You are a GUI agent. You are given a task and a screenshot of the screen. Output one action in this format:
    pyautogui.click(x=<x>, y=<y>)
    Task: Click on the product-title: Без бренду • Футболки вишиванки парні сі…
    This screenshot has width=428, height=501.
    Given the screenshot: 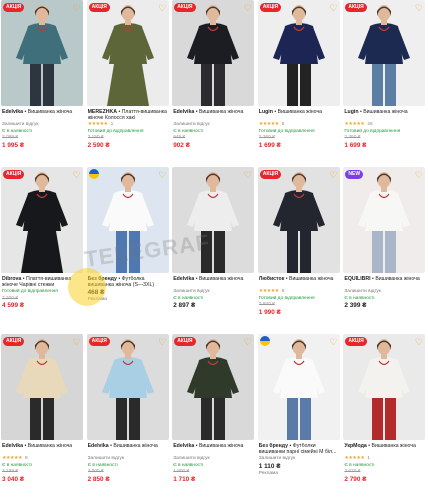 What is the action you would take?
    pyautogui.click(x=299, y=449)
    